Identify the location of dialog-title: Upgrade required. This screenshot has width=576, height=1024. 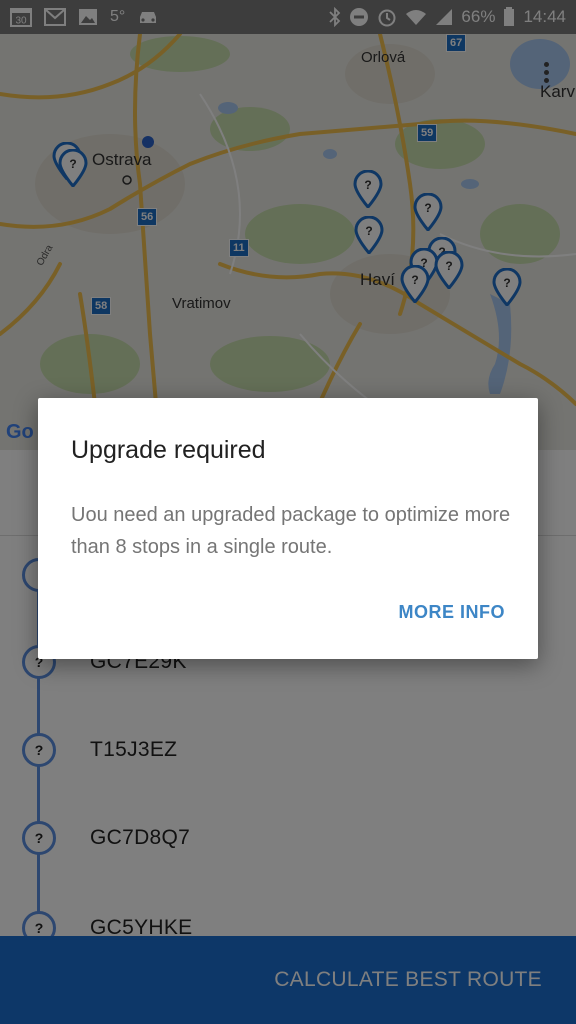
(168, 450).